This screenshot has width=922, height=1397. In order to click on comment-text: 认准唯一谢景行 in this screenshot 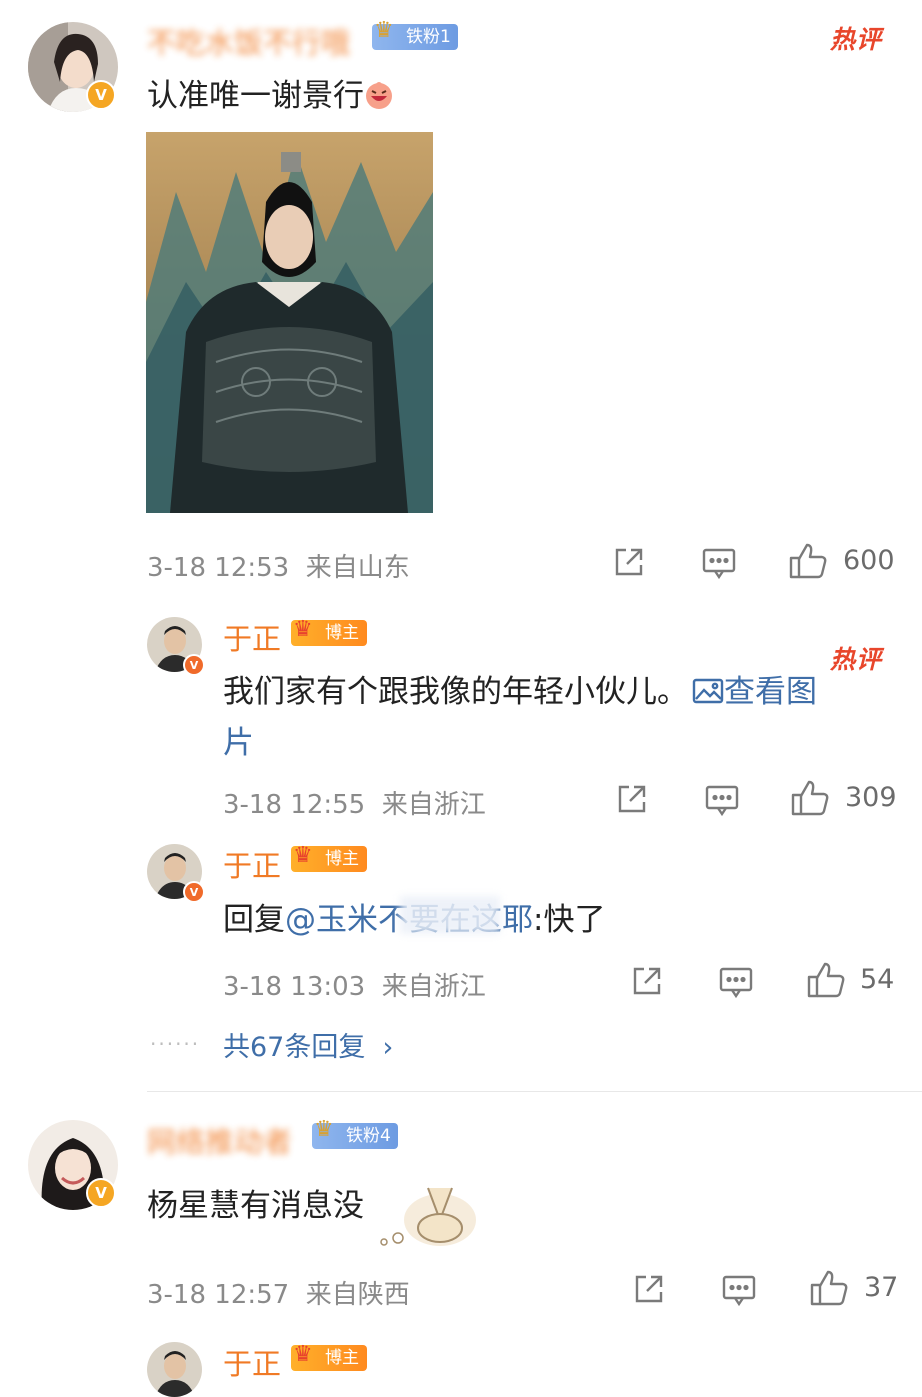, I will do `click(270, 92)`.